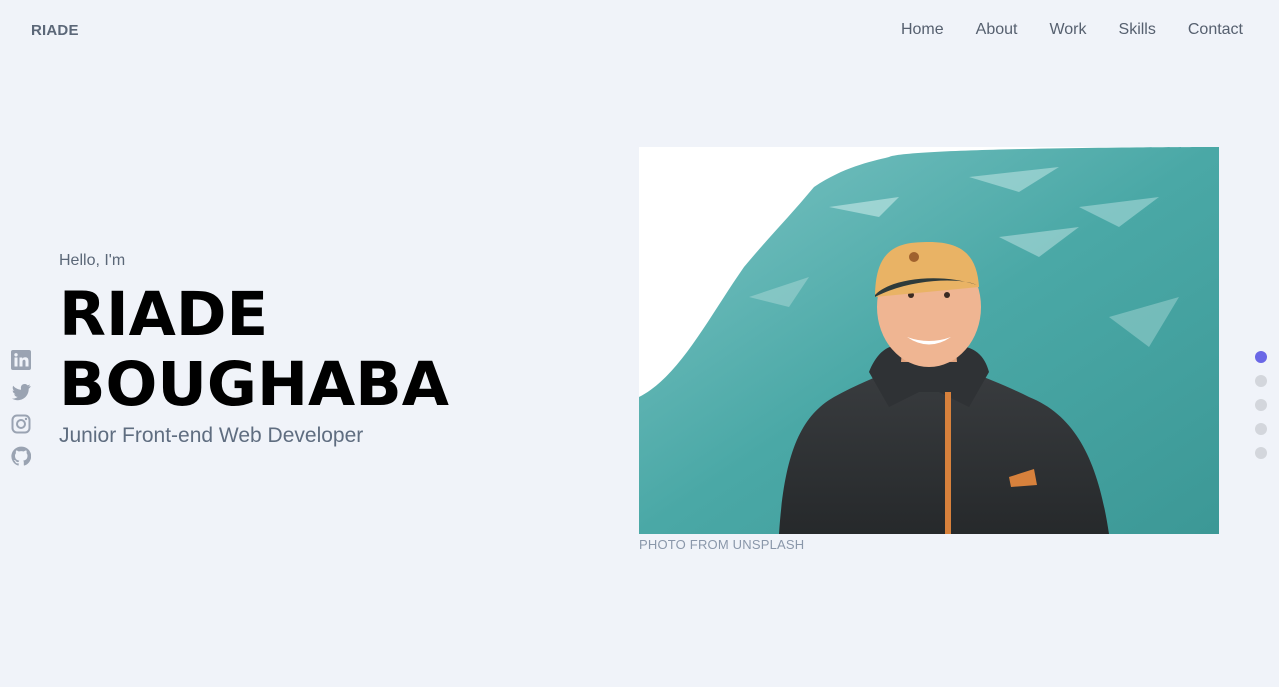 The image size is (1279, 687). I want to click on twitter-icon, so click(21, 392).